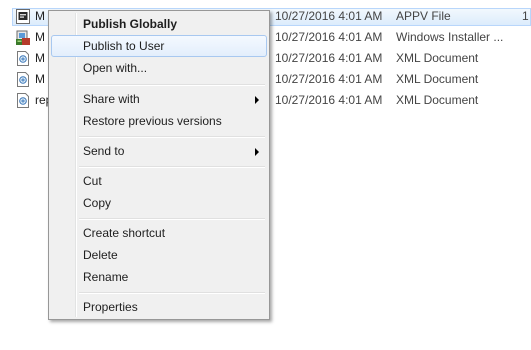 Image resolution: width=531 pixels, height=350 pixels. What do you see at coordinates (159, 151) in the screenshot?
I see `menu-item-send-to: Send to` at bounding box center [159, 151].